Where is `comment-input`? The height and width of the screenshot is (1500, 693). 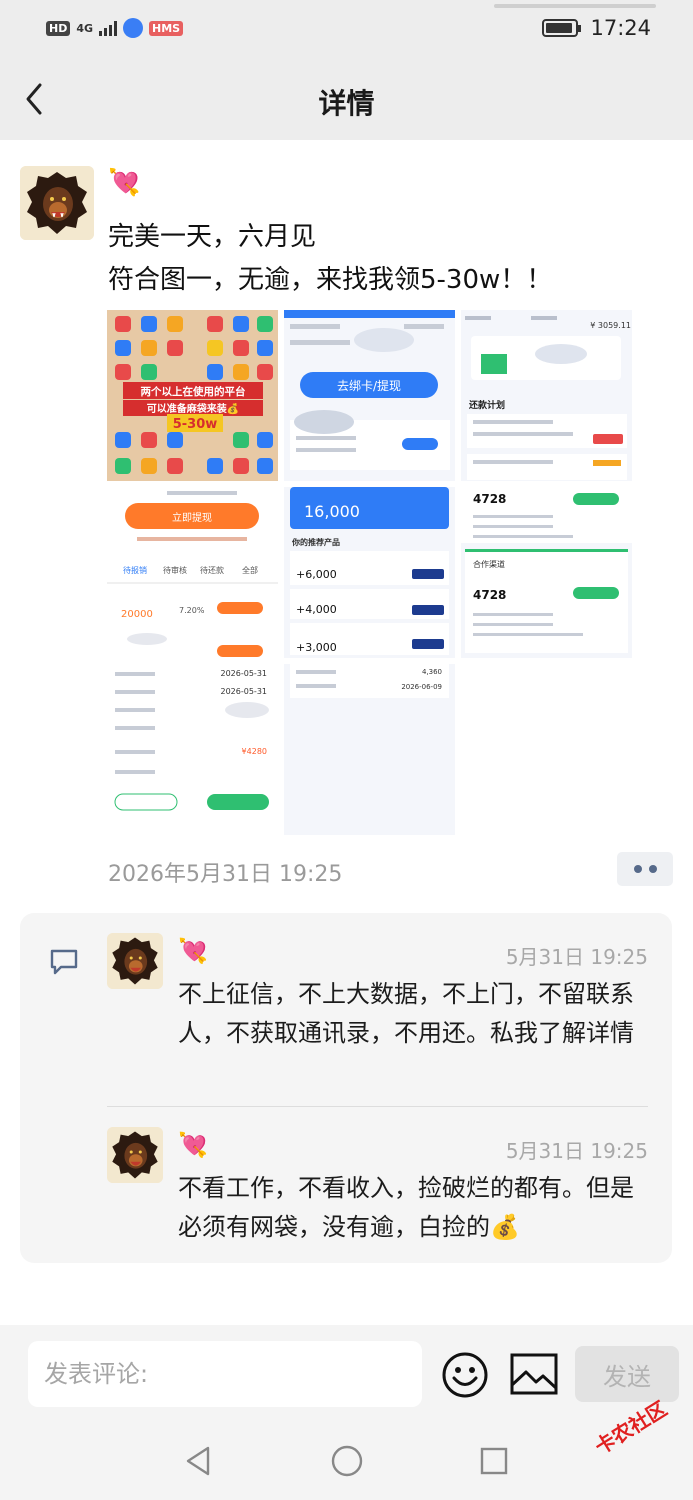 comment-input is located at coordinates (225, 1374).